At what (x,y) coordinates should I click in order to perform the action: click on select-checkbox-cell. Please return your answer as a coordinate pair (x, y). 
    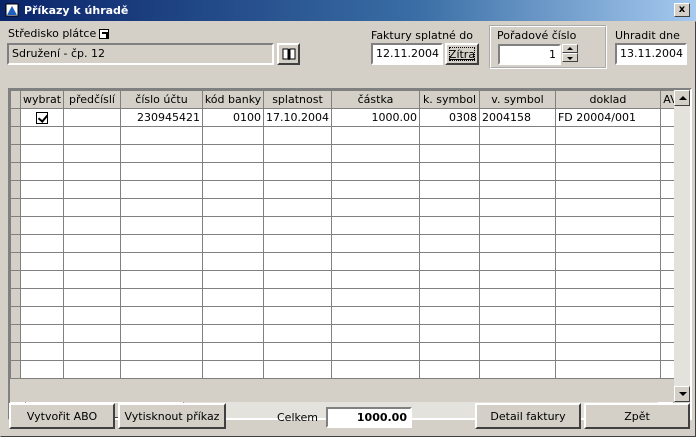
    Looking at the image, I should click on (42, 117).